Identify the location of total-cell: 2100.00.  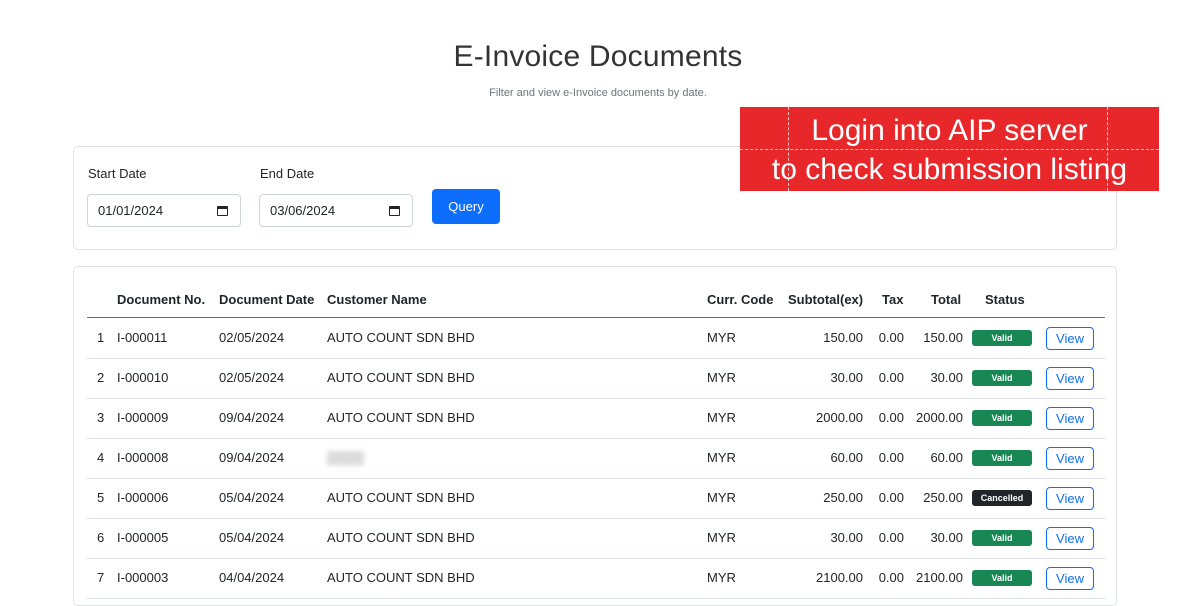
(939, 577).